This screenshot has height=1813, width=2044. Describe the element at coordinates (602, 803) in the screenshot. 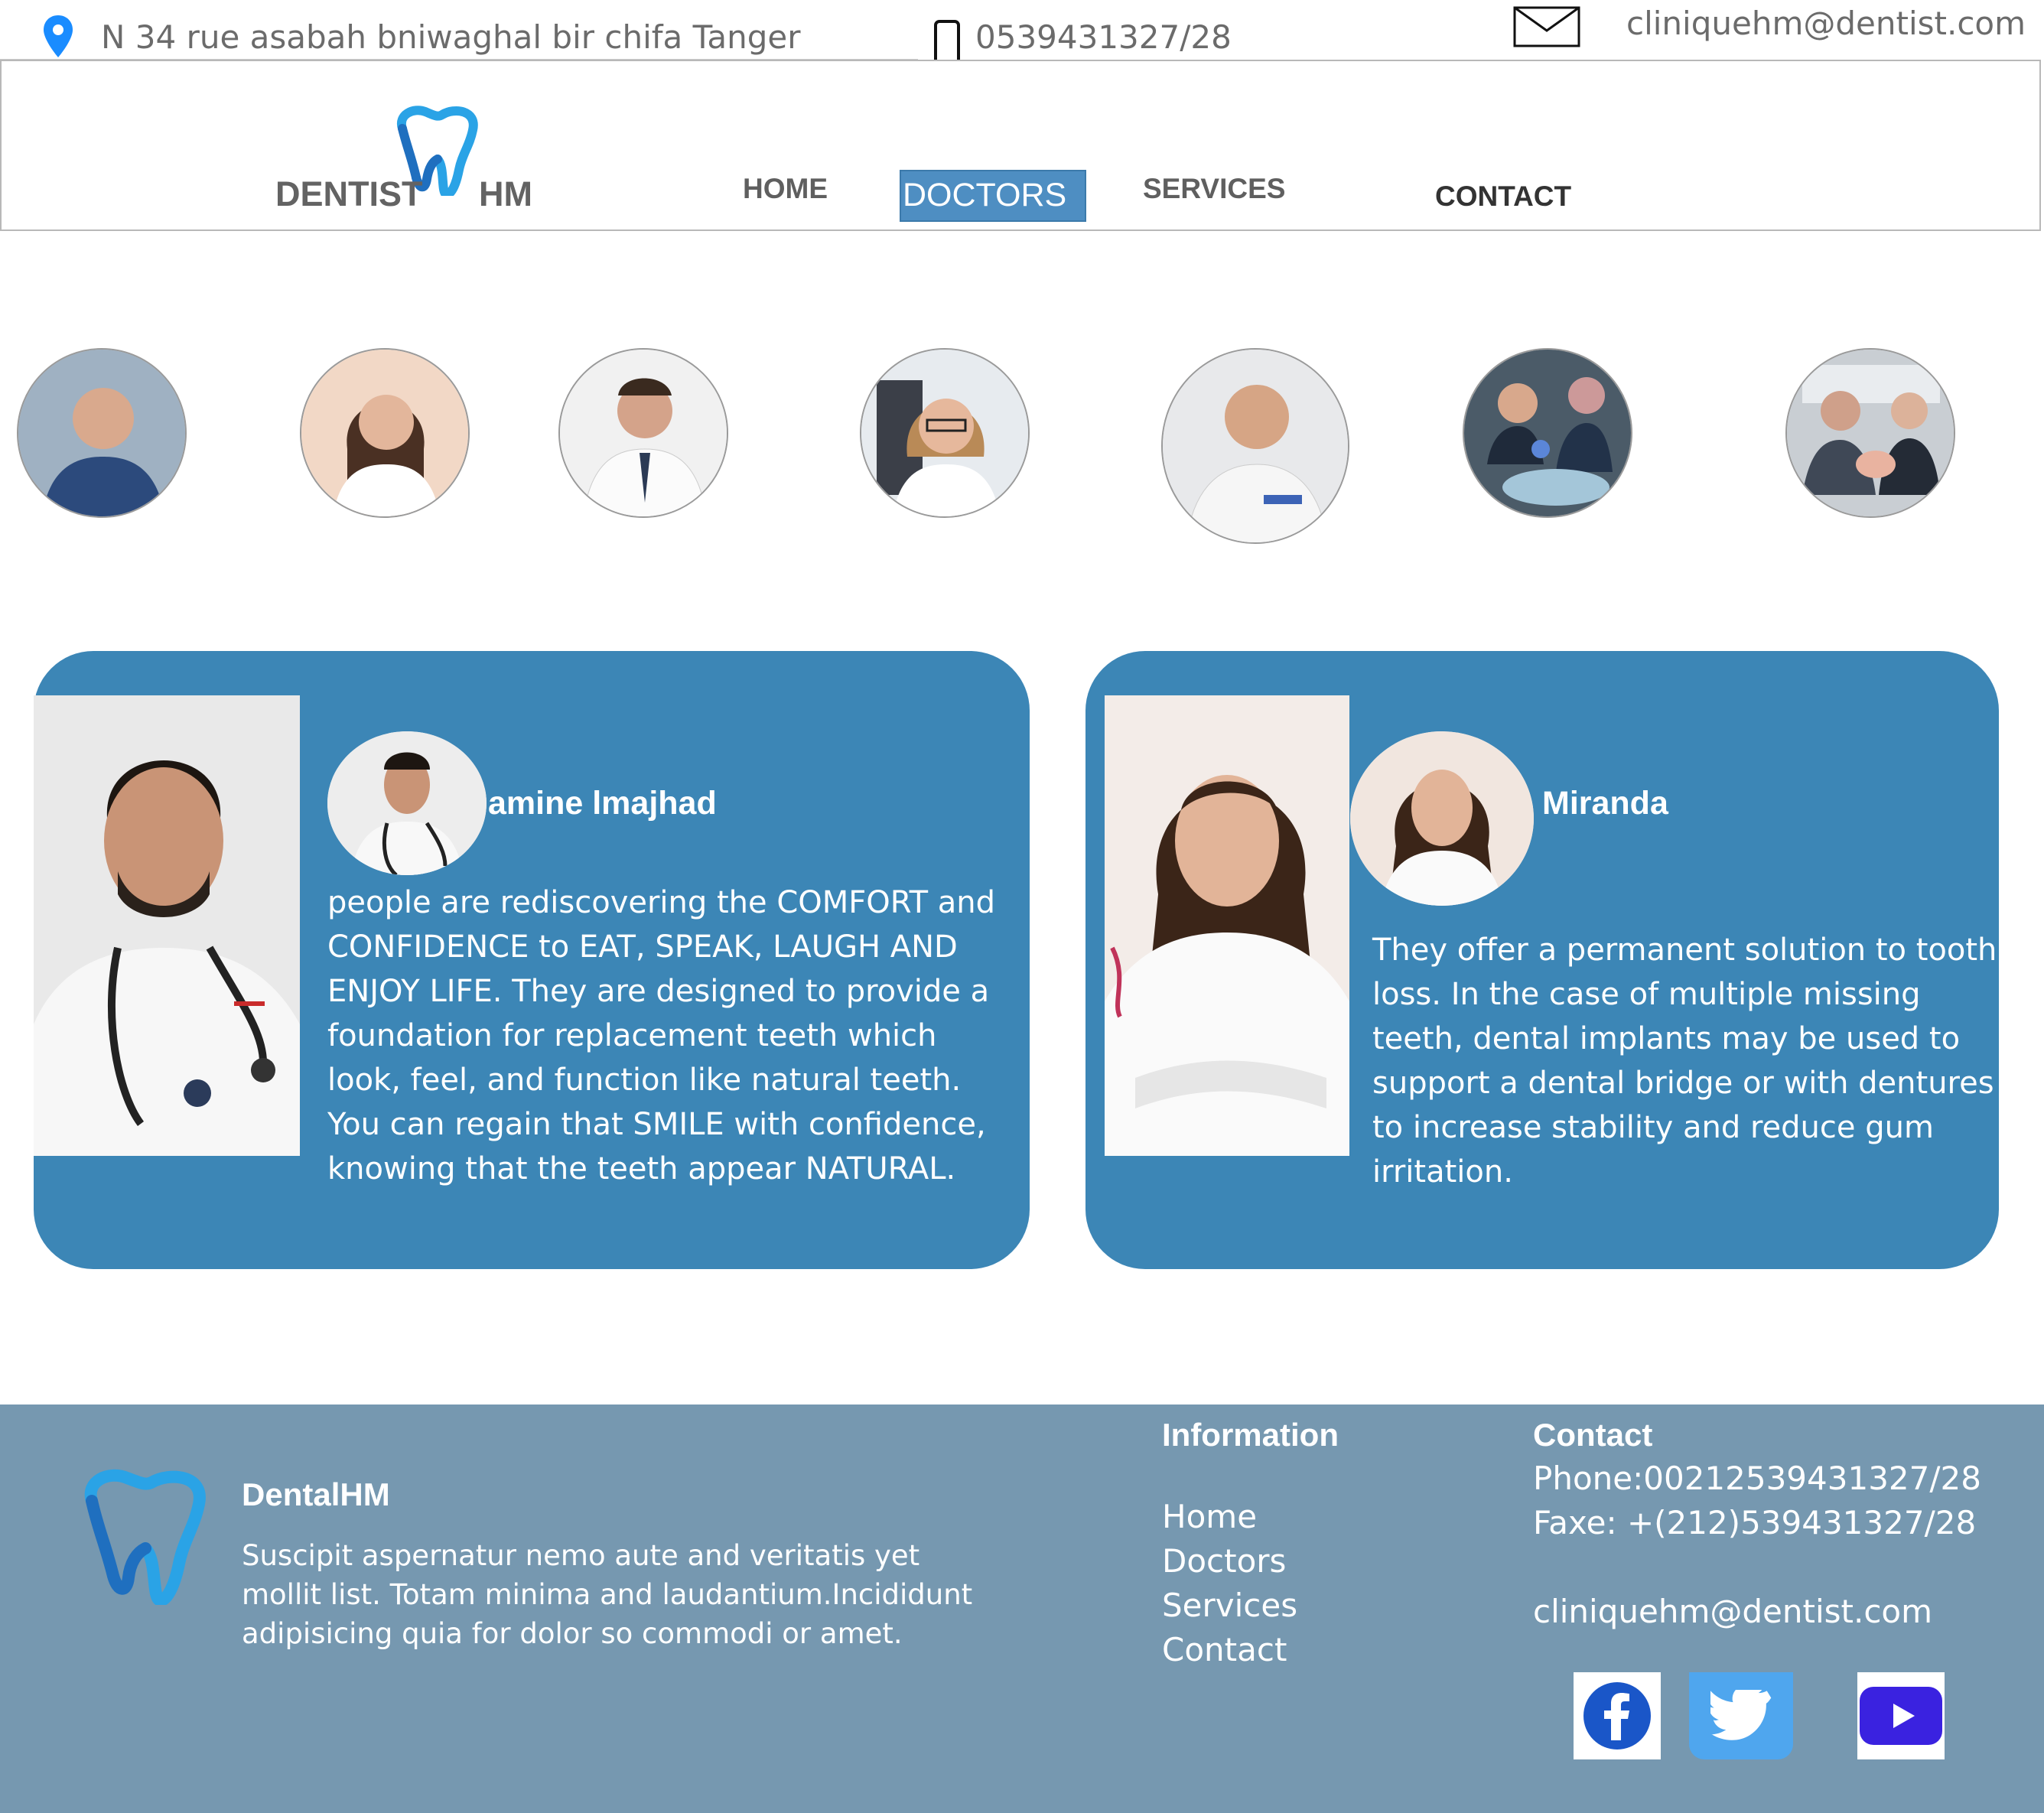

I see `doctor-name: amine lmajhad` at that location.